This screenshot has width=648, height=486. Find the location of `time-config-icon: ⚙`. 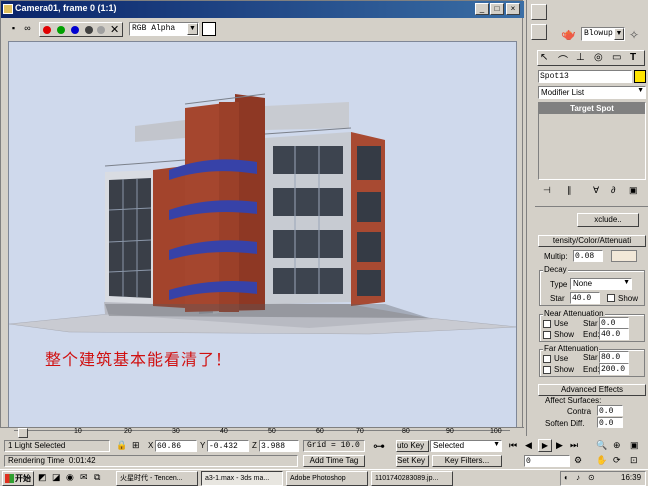

time-config-icon: ⚙ is located at coordinates (578, 460).